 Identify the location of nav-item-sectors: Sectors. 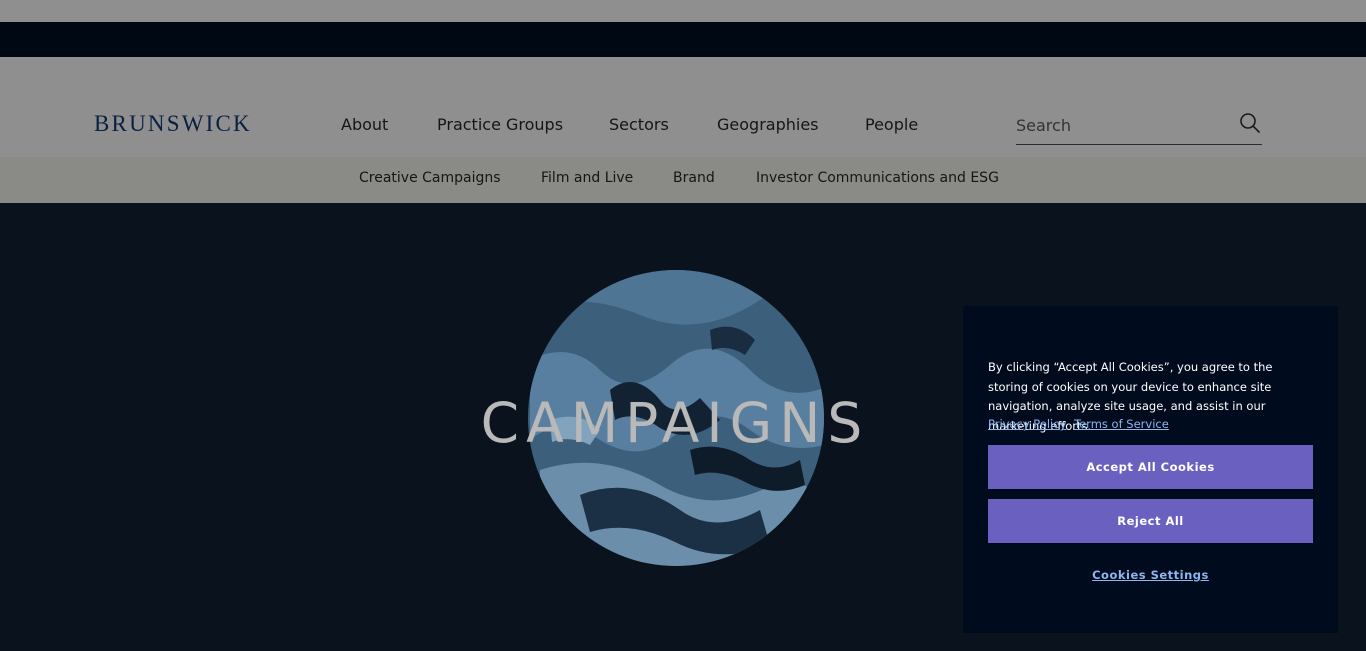
(639, 124).